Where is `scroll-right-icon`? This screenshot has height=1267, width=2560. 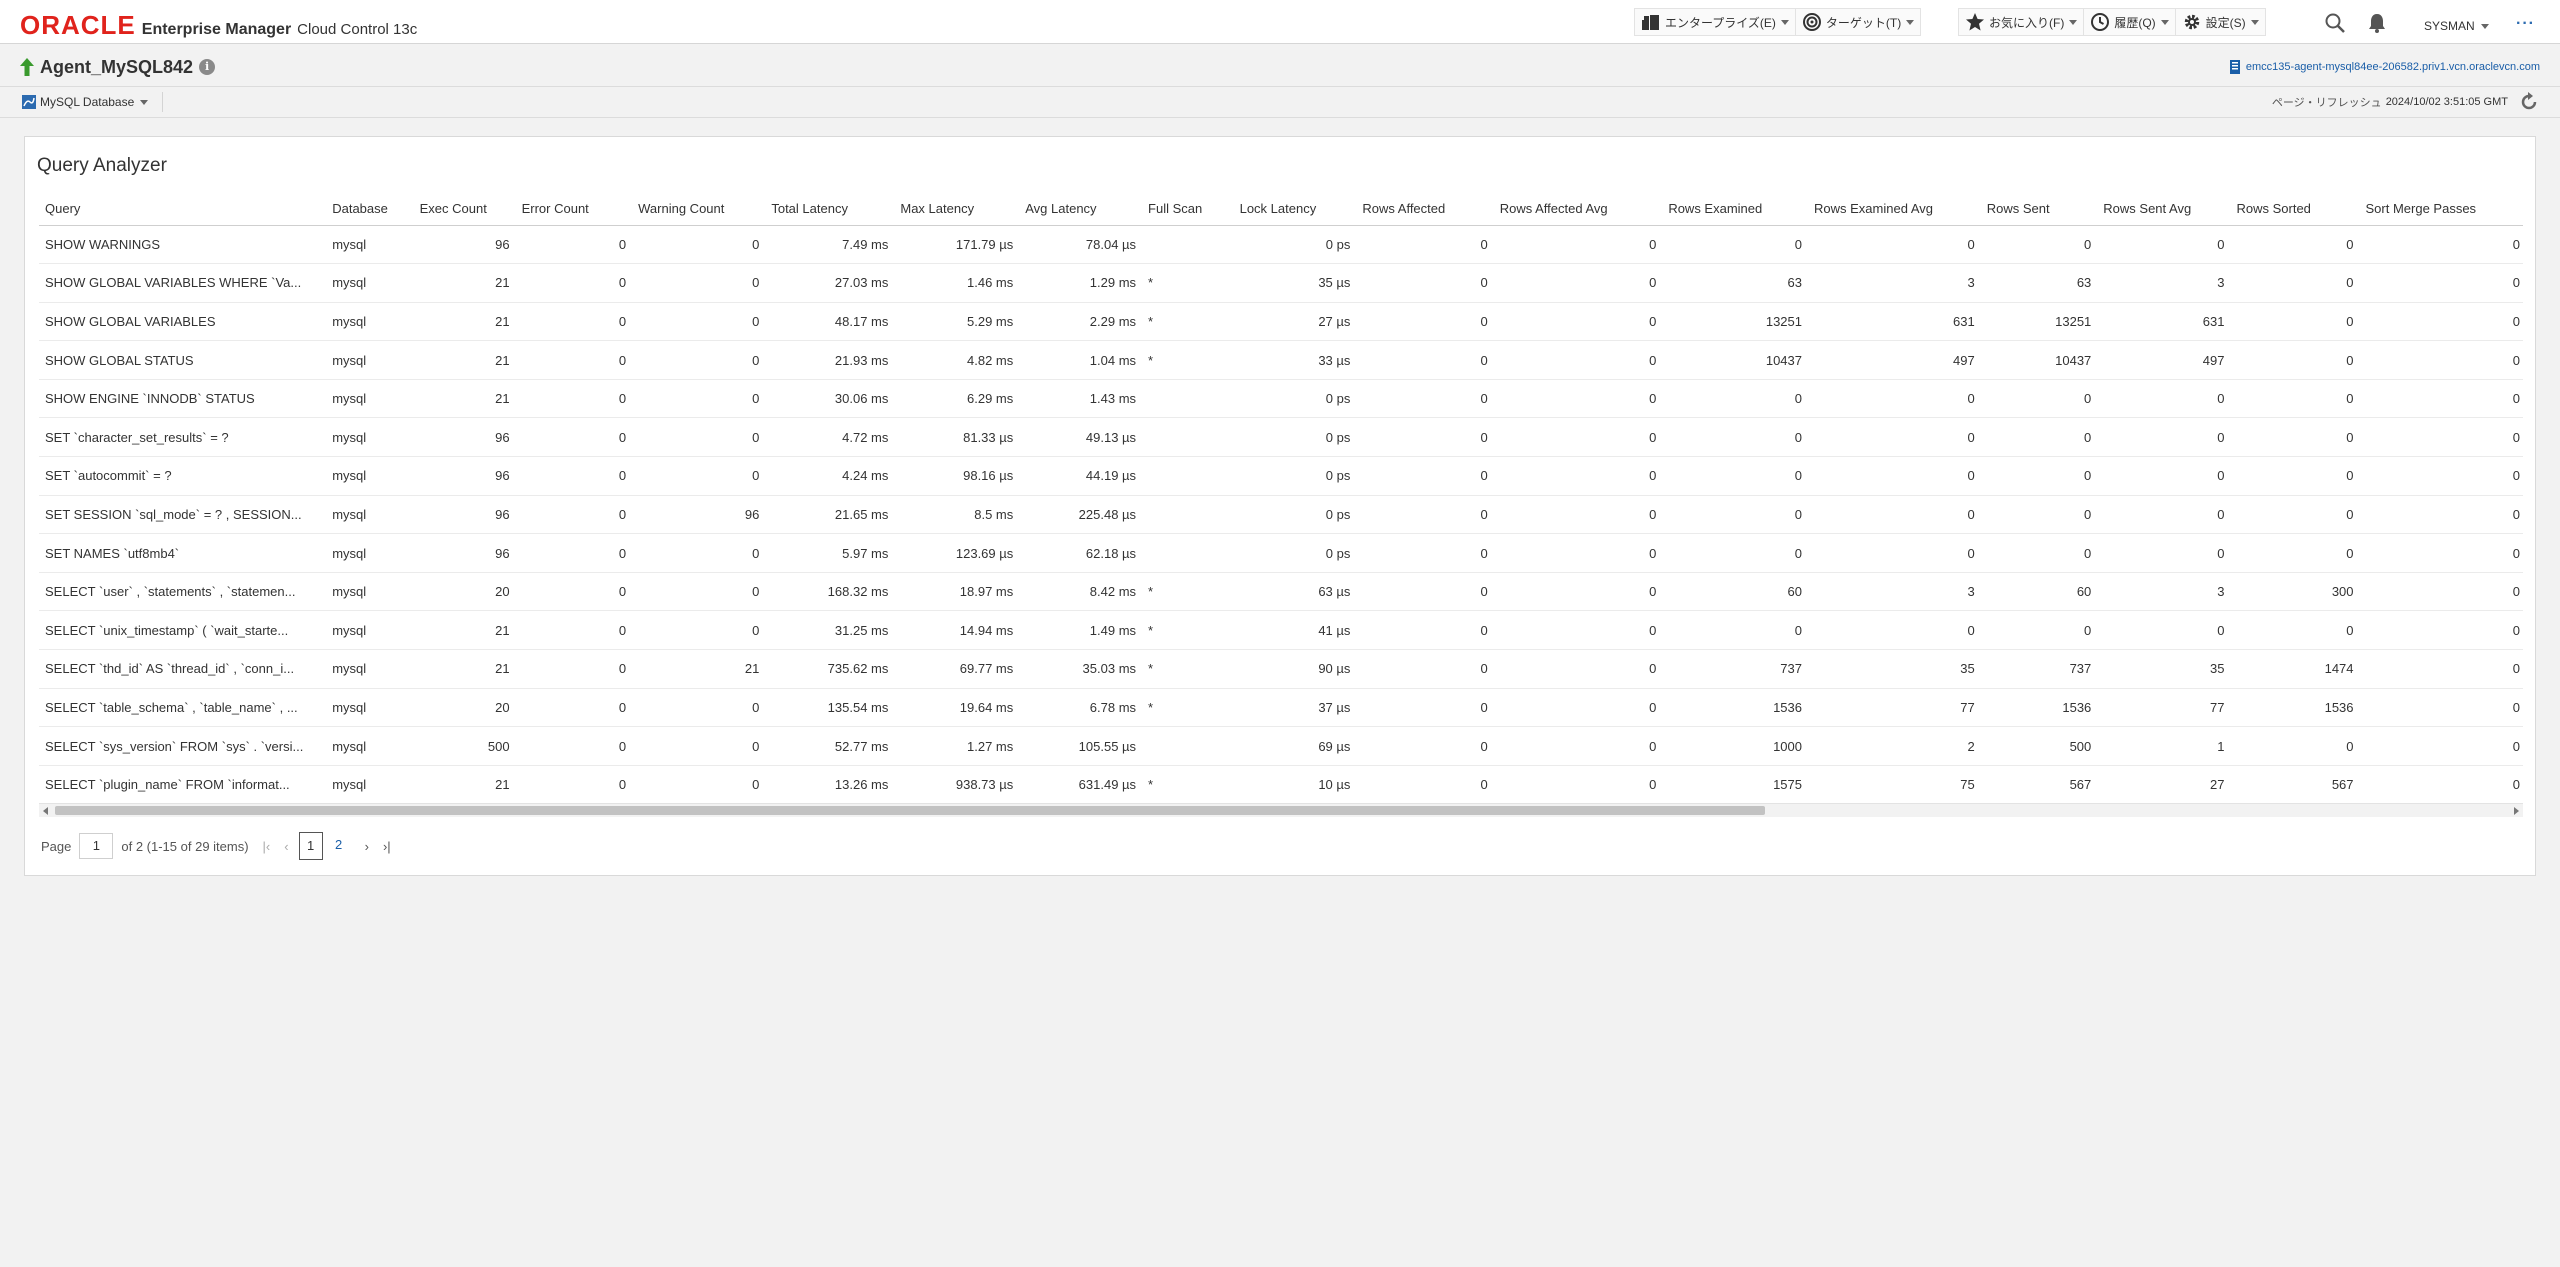 scroll-right-icon is located at coordinates (2516, 811).